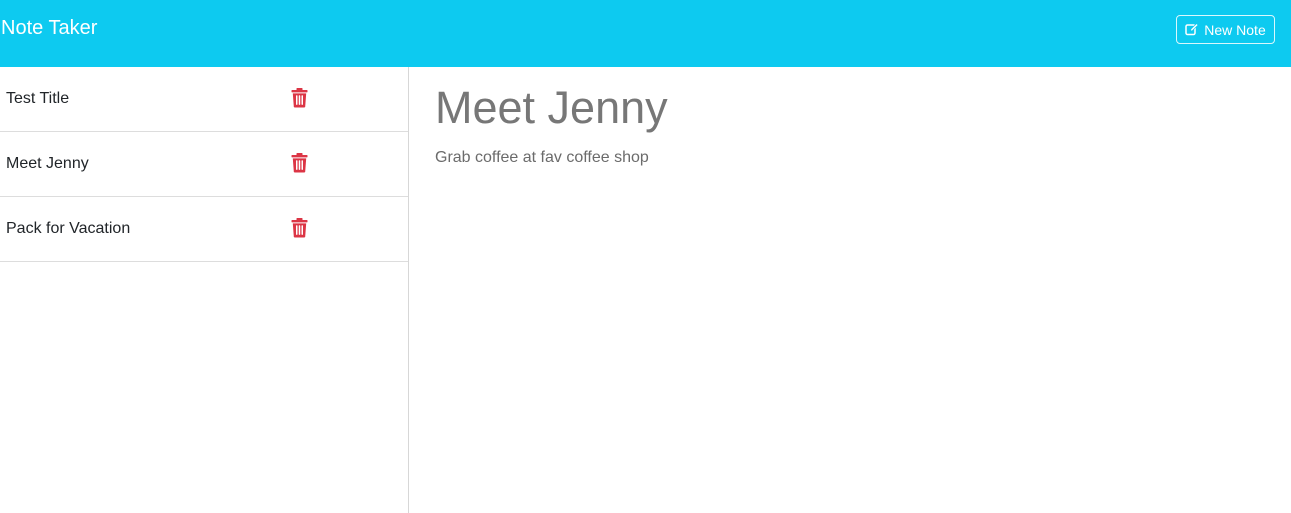 Image resolution: width=1291 pixels, height=513 pixels. What do you see at coordinates (49, 28) in the screenshot?
I see `app-brand: Note Taker` at bounding box center [49, 28].